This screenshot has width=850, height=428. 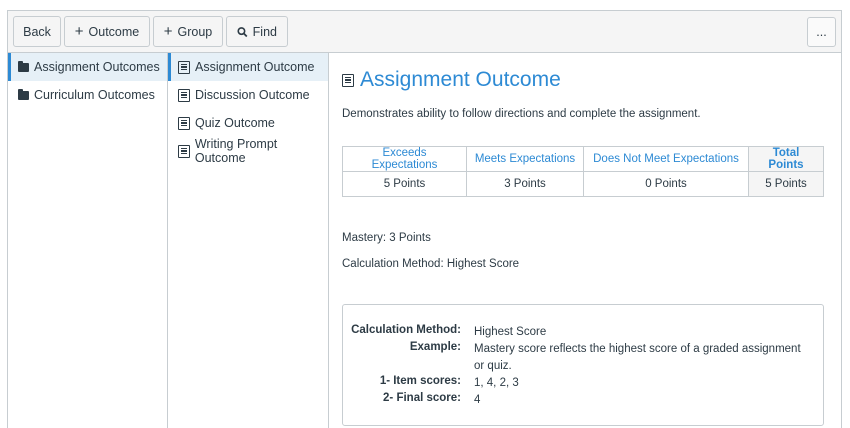 What do you see at coordinates (525, 184) in the screenshot?
I see `rating-points-meets: 3 Points` at bounding box center [525, 184].